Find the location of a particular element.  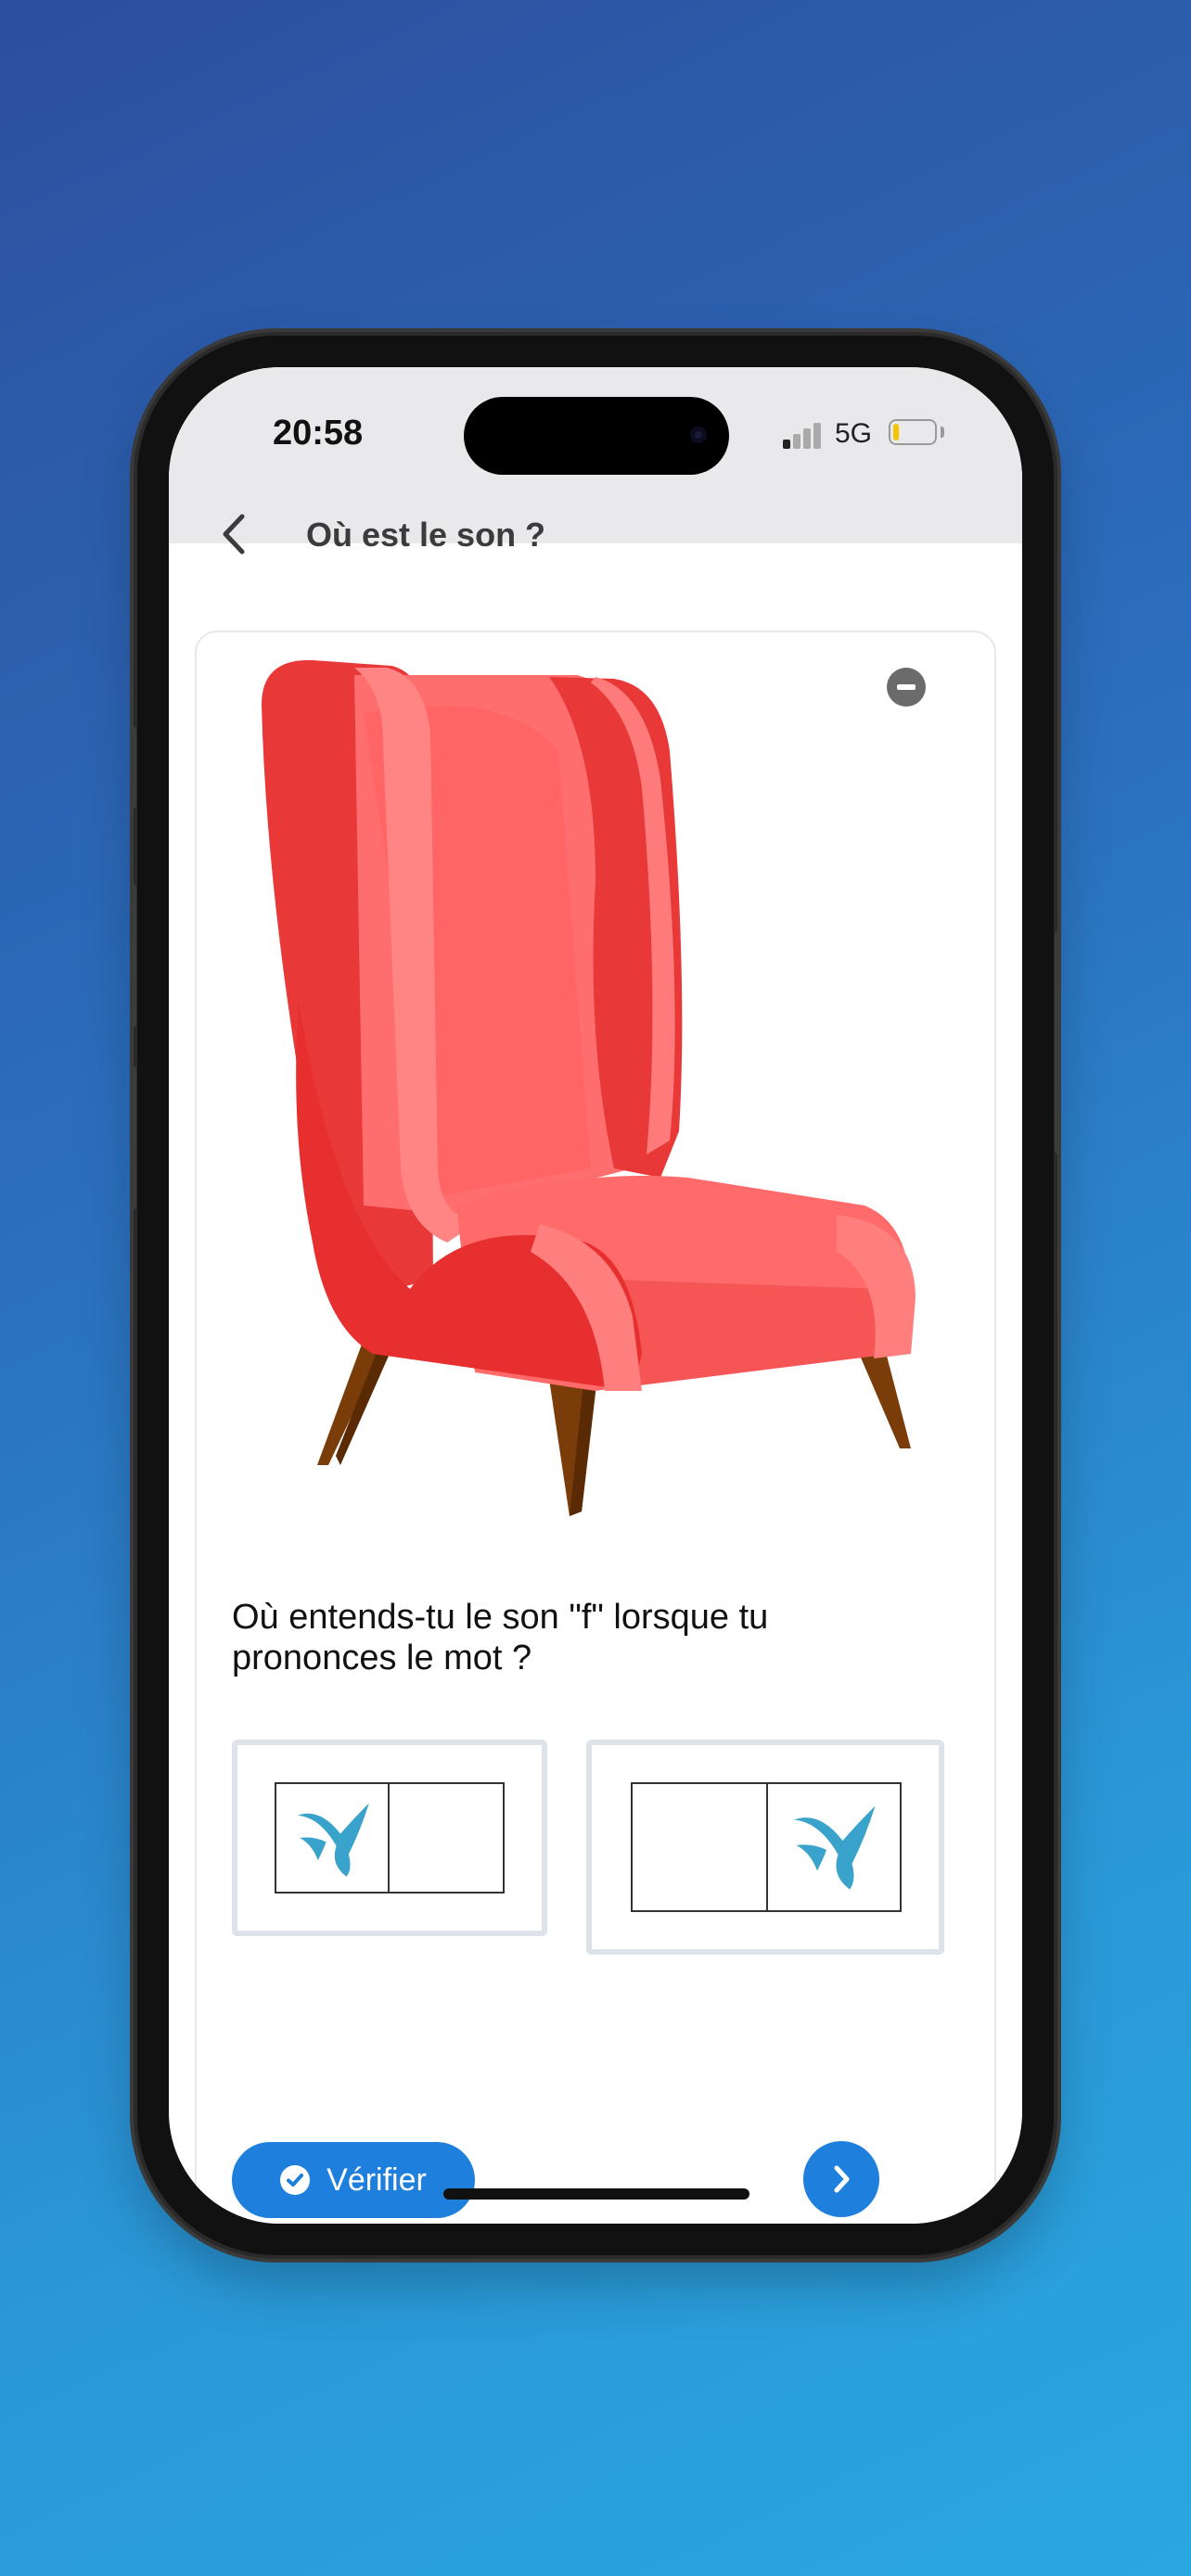

chevron-right-icon is located at coordinates (842, 2179).